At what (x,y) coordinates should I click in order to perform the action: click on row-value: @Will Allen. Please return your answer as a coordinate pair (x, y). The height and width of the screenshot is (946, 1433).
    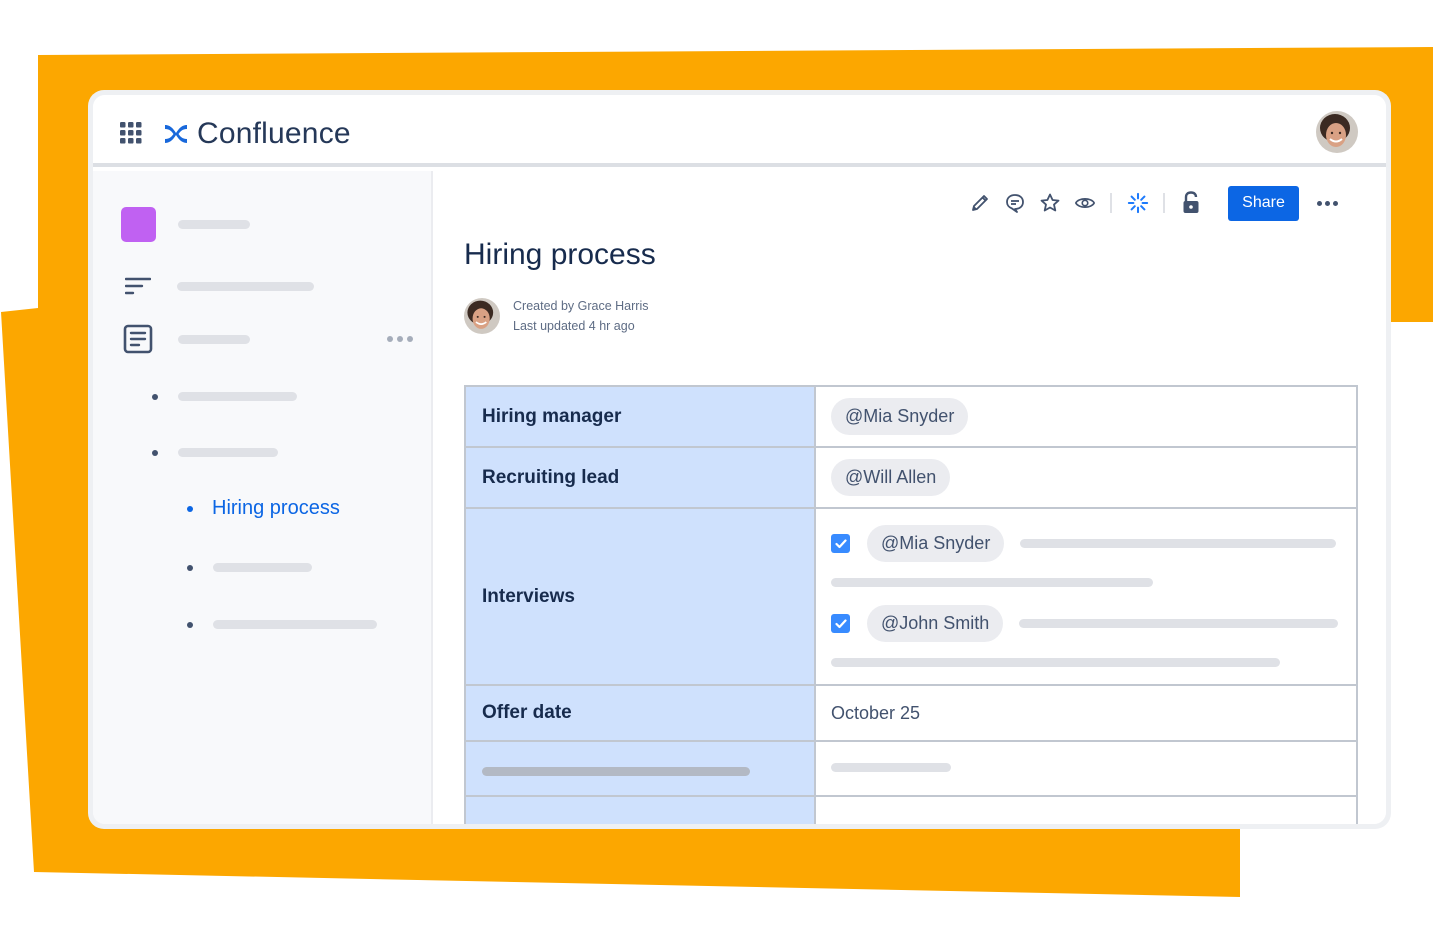
    Looking at the image, I should click on (1086, 477).